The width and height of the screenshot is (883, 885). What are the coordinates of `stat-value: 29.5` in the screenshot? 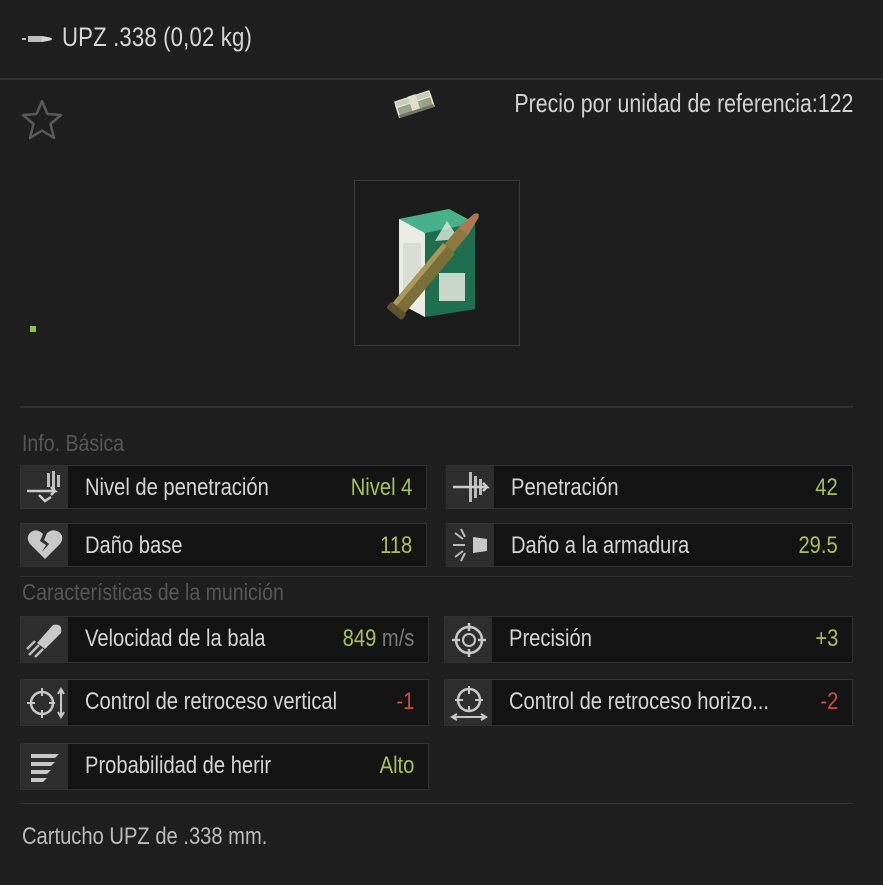 It's located at (818, 545).